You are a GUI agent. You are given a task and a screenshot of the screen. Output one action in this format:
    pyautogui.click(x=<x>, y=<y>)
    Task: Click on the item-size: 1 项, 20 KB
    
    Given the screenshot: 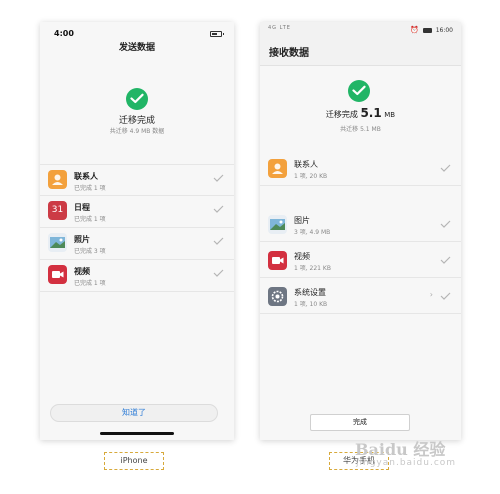 What is the action you would take?
    pyautogui.click(x=311, y=176)
    